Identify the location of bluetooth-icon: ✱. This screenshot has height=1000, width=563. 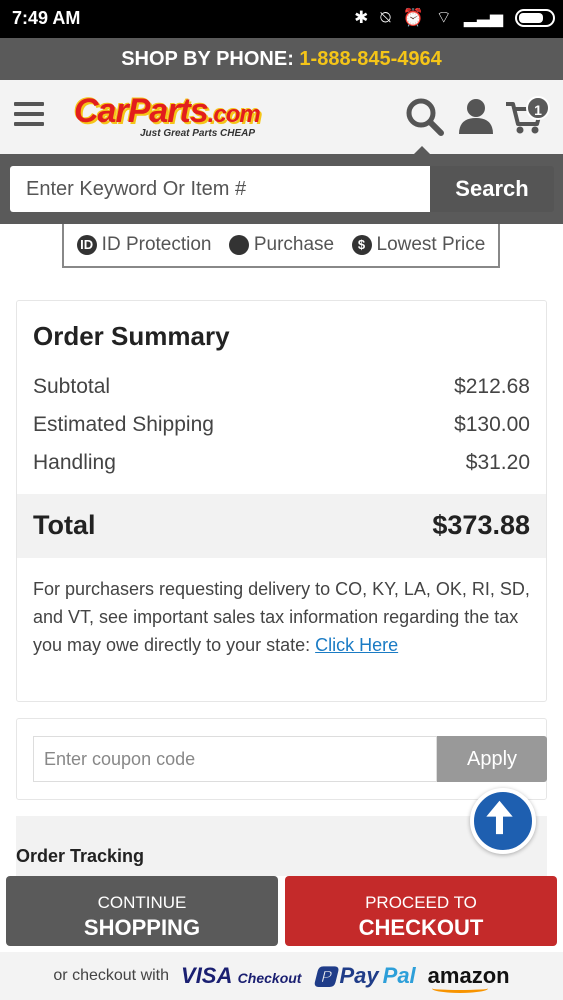
(361, 17).